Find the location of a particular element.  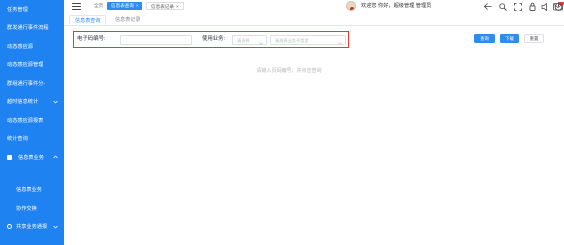

welcome-text: 欢迎您 你好，超级管理 管理员 is located at coordinates (396, 6).